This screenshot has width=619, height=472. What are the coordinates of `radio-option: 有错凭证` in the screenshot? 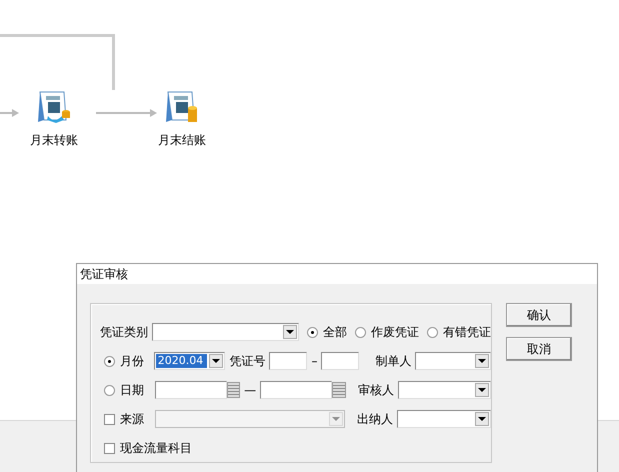 It's located at (459, 332).